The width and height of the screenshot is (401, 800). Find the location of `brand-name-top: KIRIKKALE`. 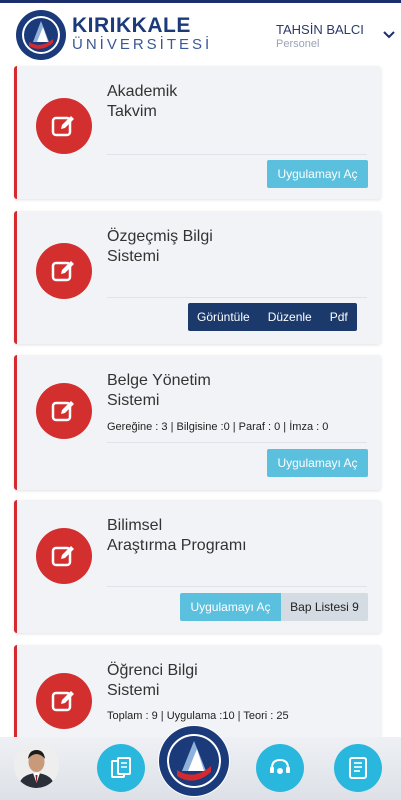

brand-name-top: KIRIKKALE is located at coordinates (131, 25).